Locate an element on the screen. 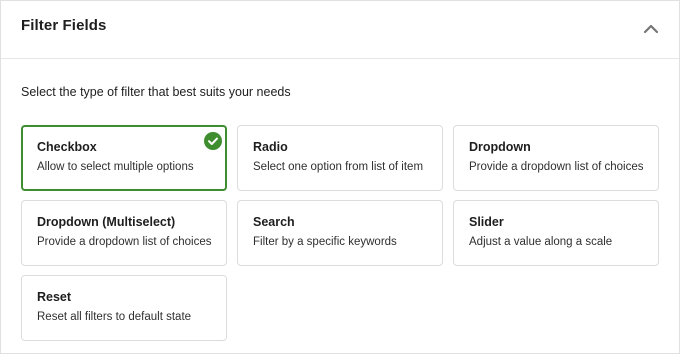  filter-option-title: Checkbox is located at coordinates (67, 147).